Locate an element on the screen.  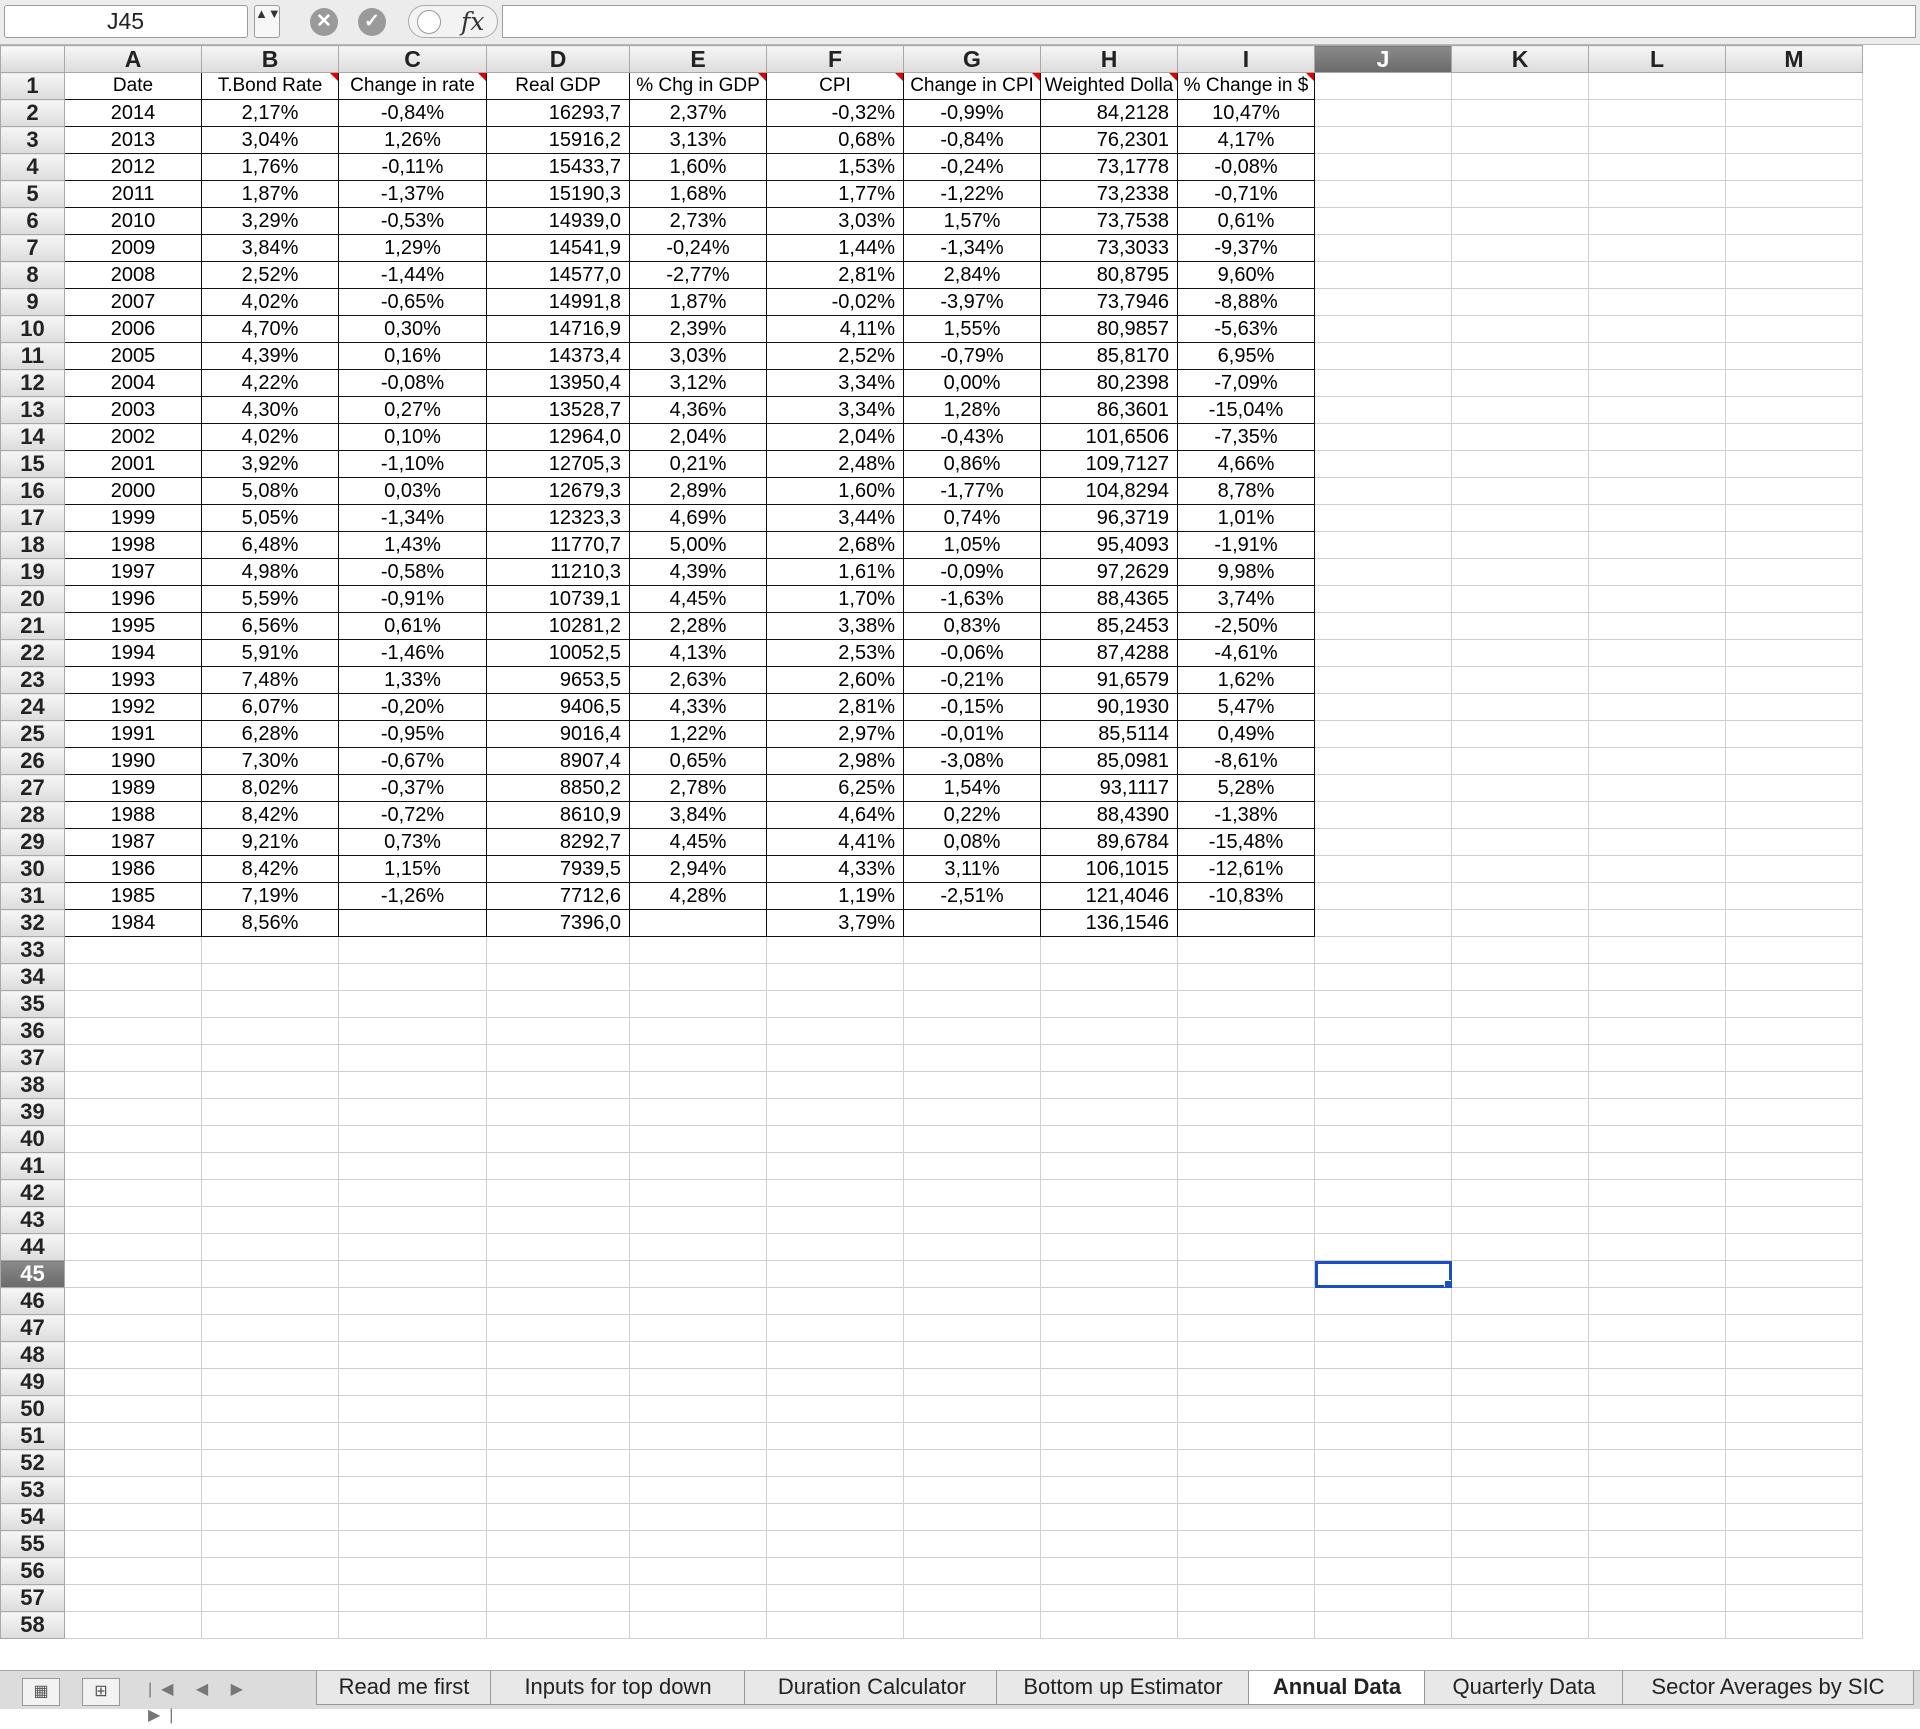
cell-d52 is located at coordinates (558, 1463).